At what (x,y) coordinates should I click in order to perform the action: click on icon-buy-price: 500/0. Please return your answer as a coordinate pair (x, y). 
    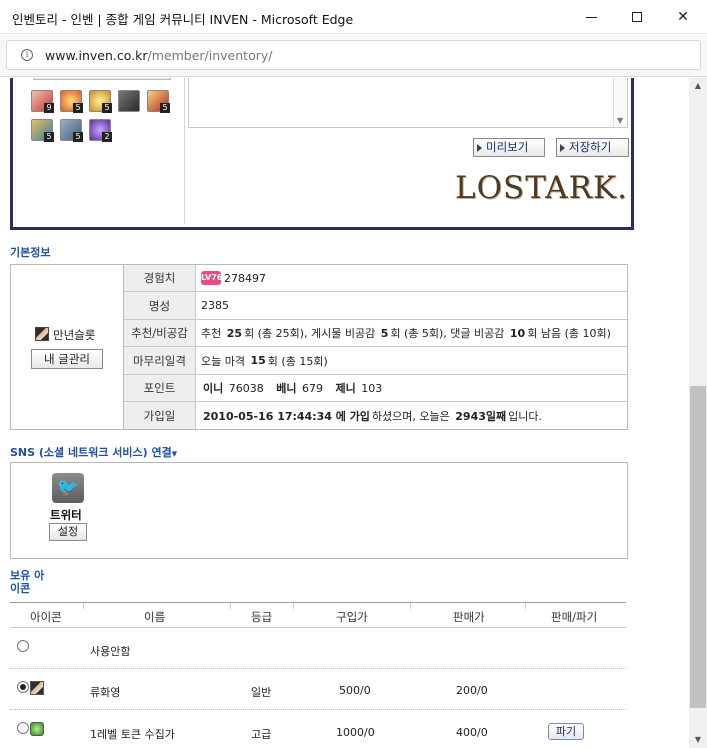
    Looking at the image, I should click on (355, 690).